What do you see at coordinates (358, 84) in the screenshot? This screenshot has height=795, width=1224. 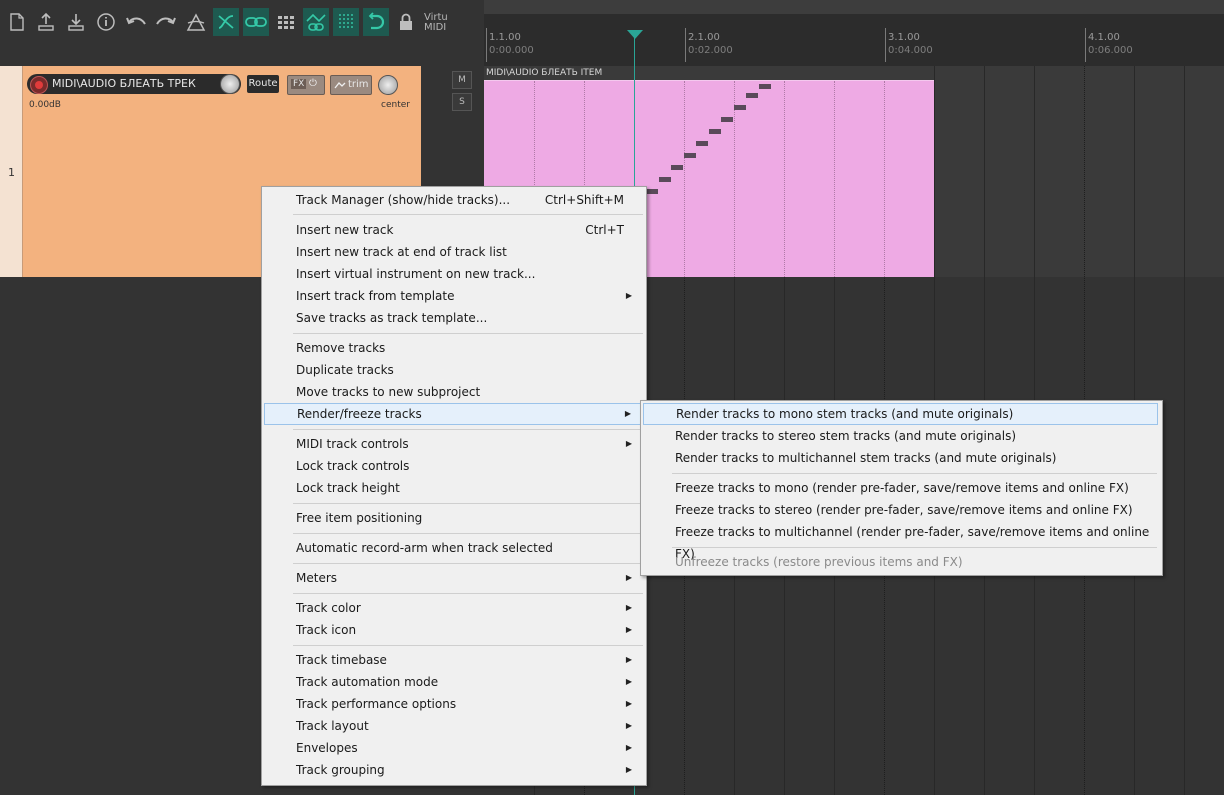 I see `automation-mode-label: trim` at bounding box center [358, 84].